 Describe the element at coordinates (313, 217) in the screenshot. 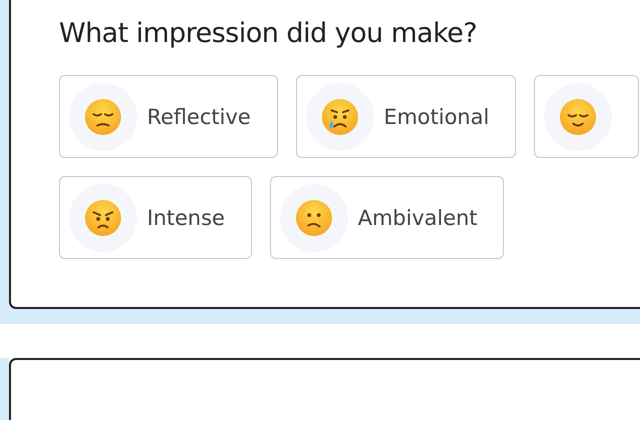

I see `confused-face-icon` at that location.